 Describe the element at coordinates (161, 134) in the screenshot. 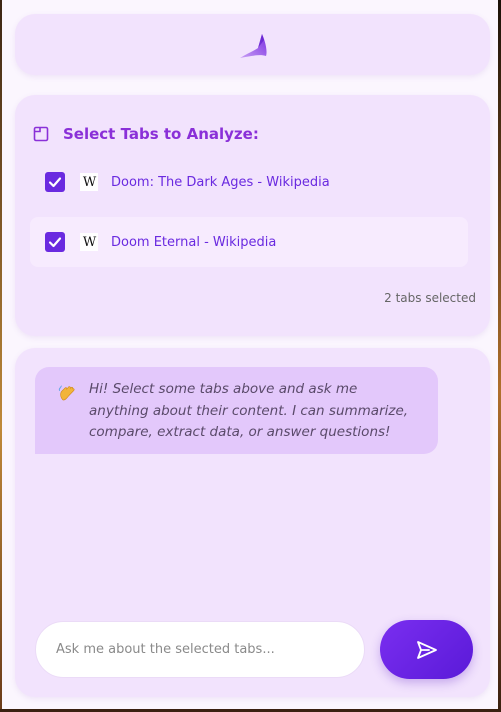

I see `tab-selector-title: Select Tabs to Analyze:` at that location.